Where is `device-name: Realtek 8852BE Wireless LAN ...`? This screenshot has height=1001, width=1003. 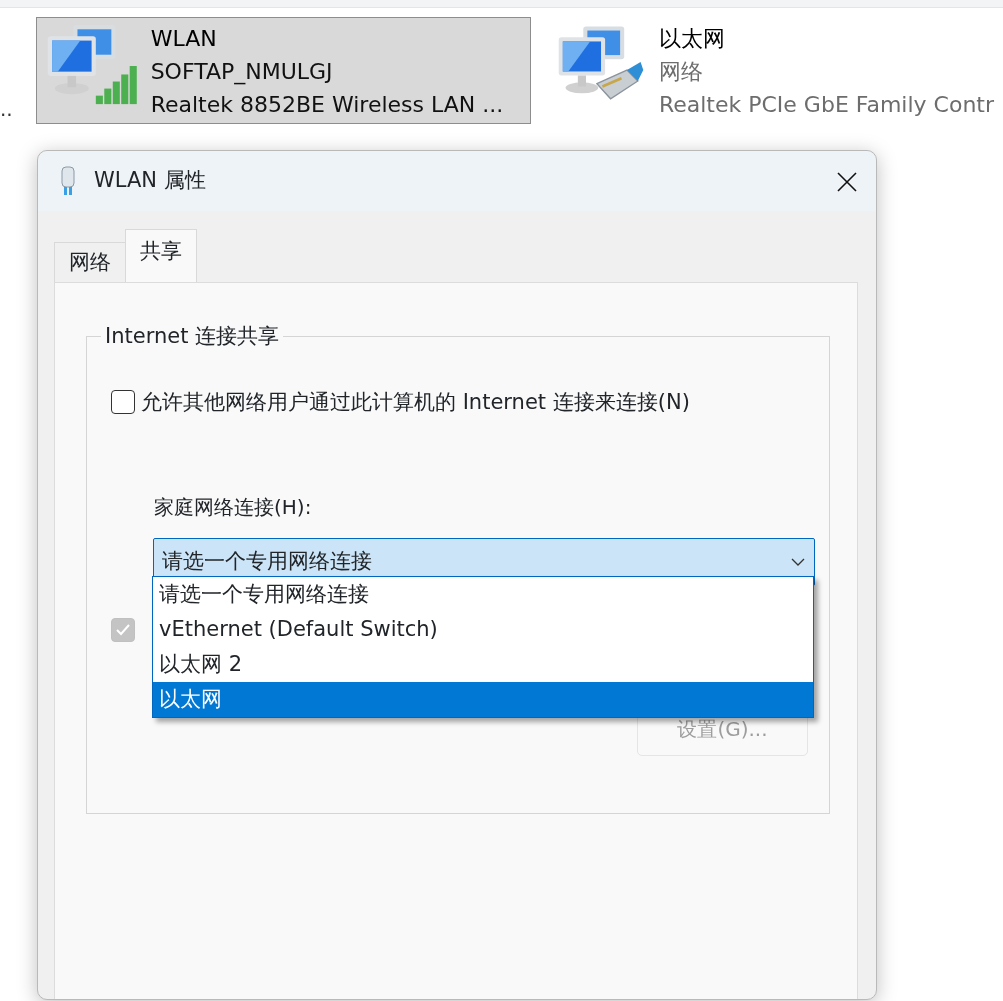
device-name: Realtek 8852BE Wireless LAN ... is located at coordinates (327, 105).